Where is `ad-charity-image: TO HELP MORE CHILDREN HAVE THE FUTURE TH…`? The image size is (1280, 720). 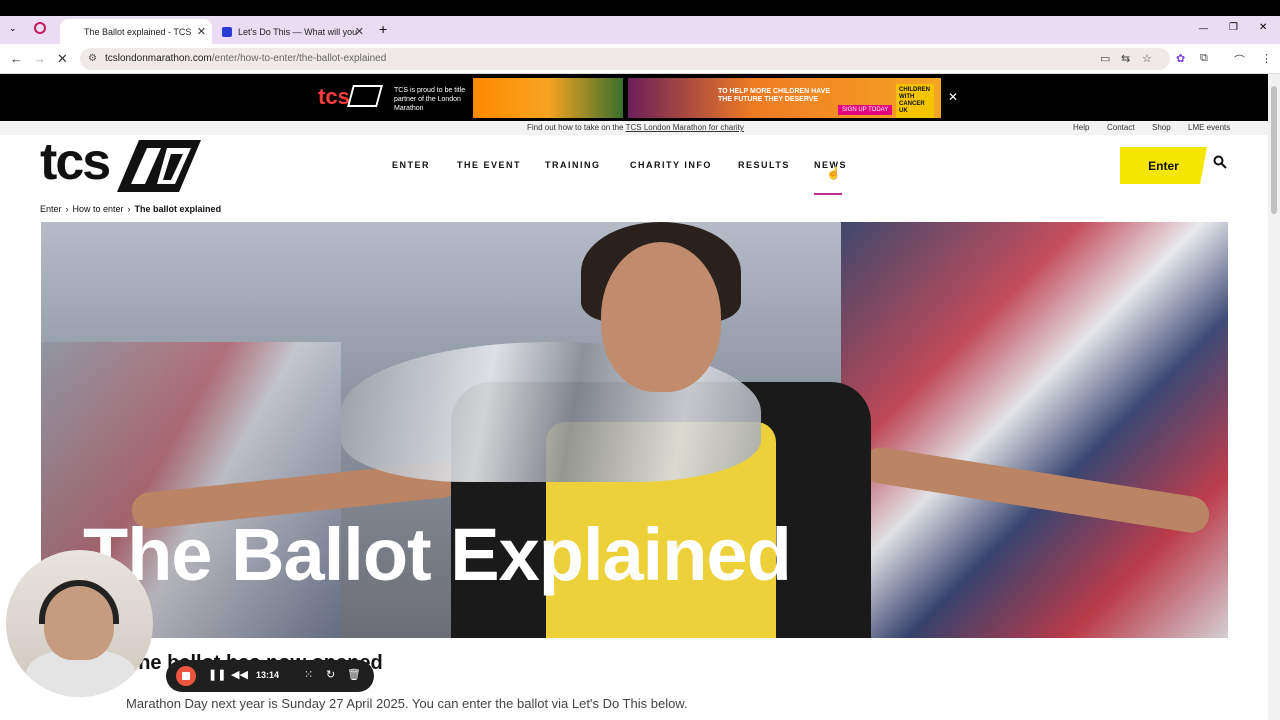
ad-charity-image: TO HELP MORE CHILDREN HAVE THE FUTURE TH… is located at coordinates (784, 98).